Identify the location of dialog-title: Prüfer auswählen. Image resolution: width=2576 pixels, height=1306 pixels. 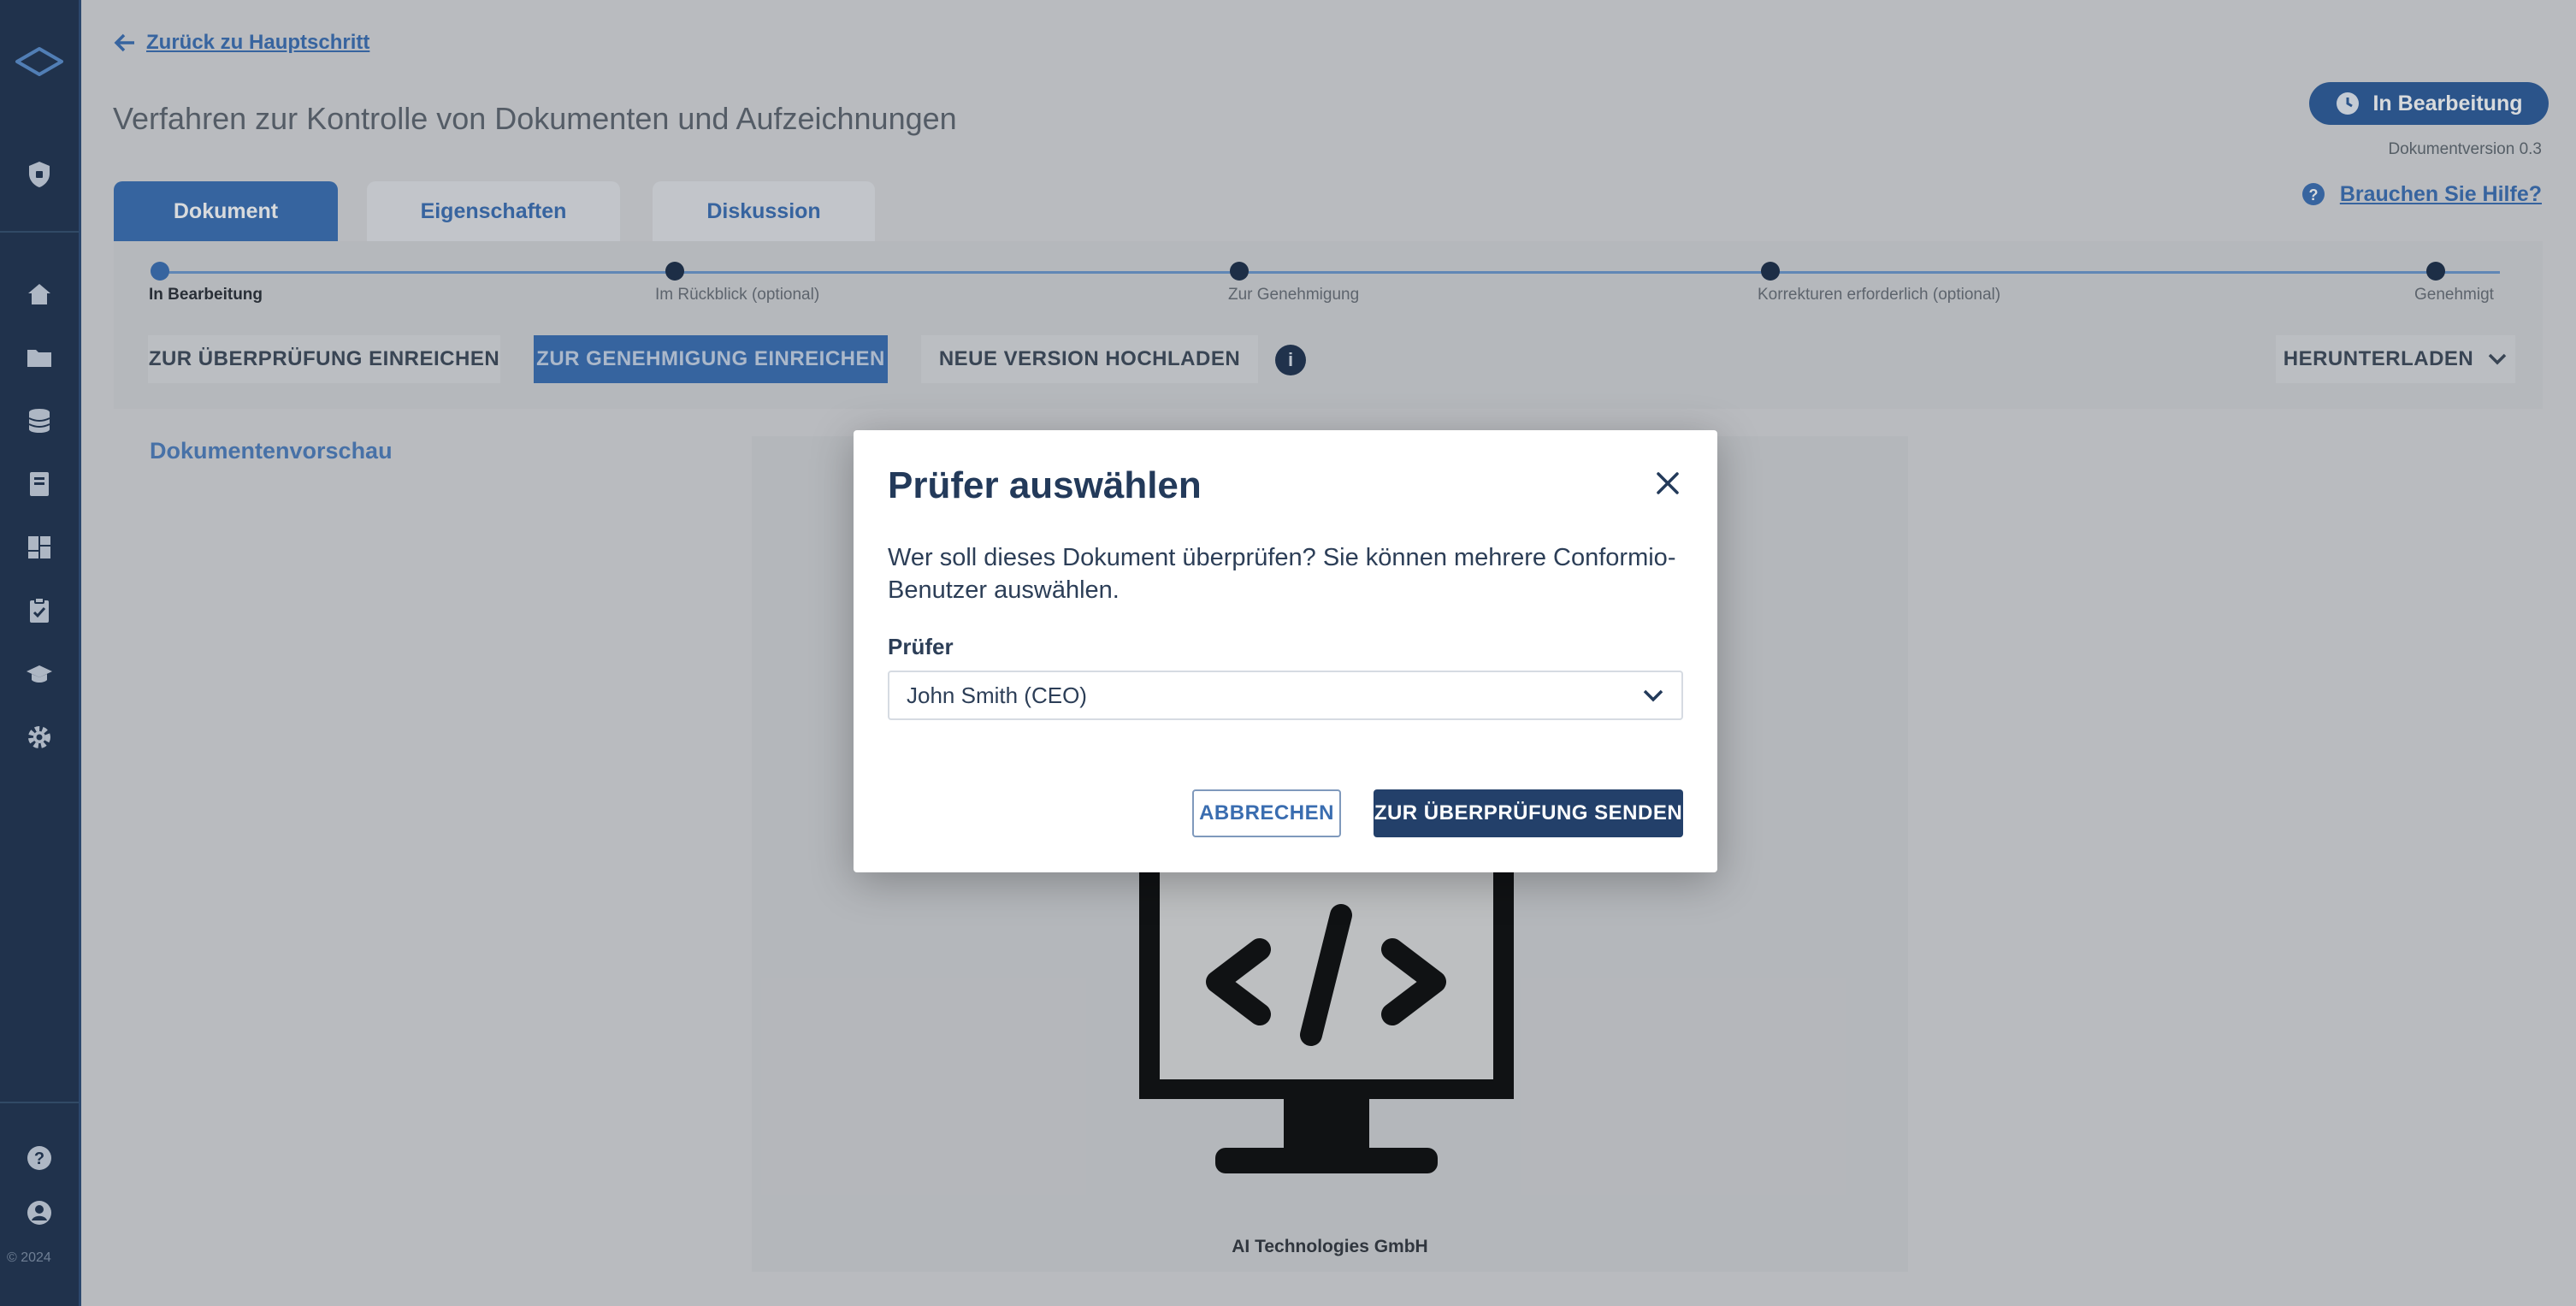
(1045, 485).